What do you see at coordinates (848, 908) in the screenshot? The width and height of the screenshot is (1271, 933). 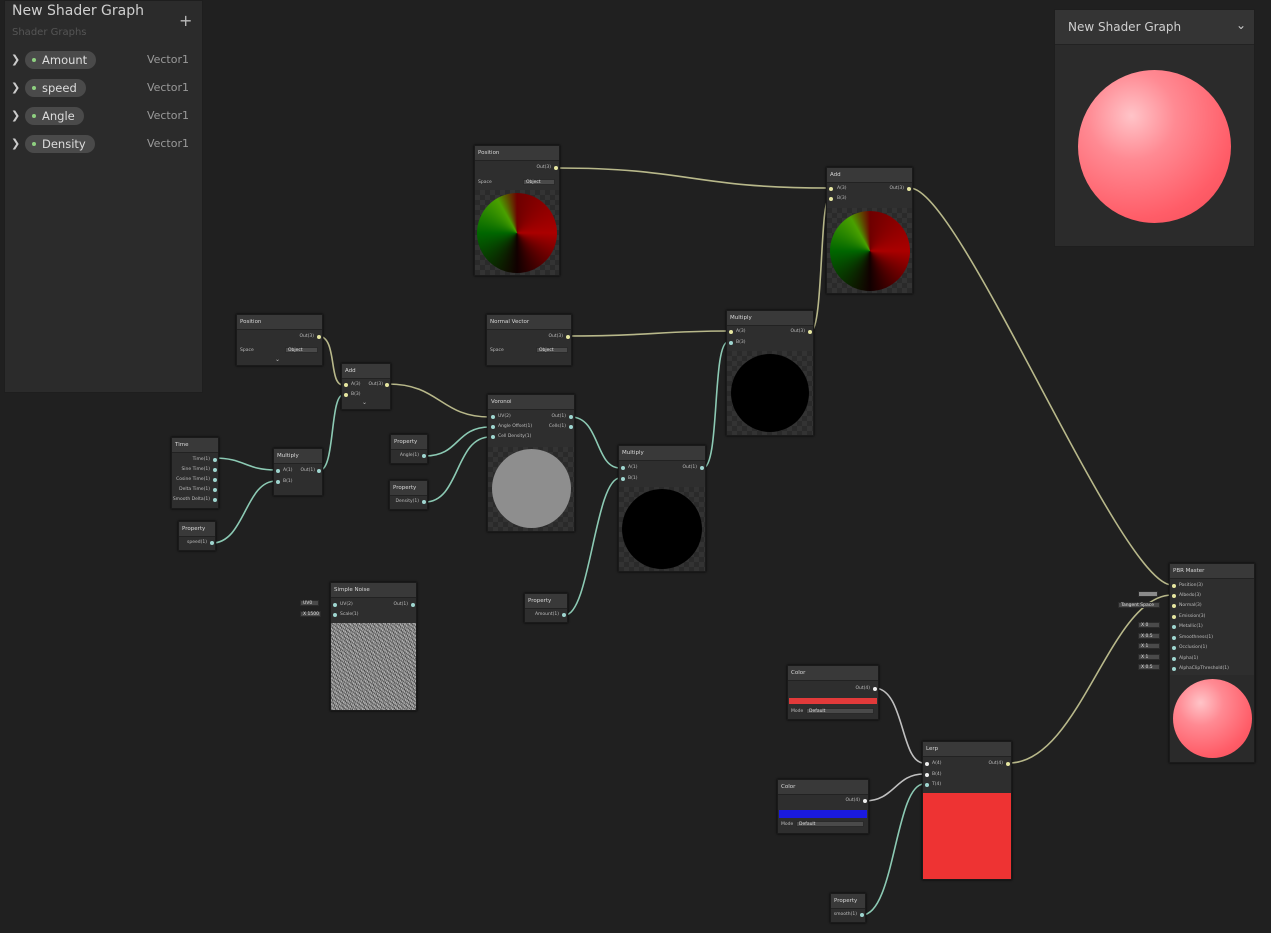 I see `property-node-smooth: Property smooth(1)` at bounding box center [848, 908].